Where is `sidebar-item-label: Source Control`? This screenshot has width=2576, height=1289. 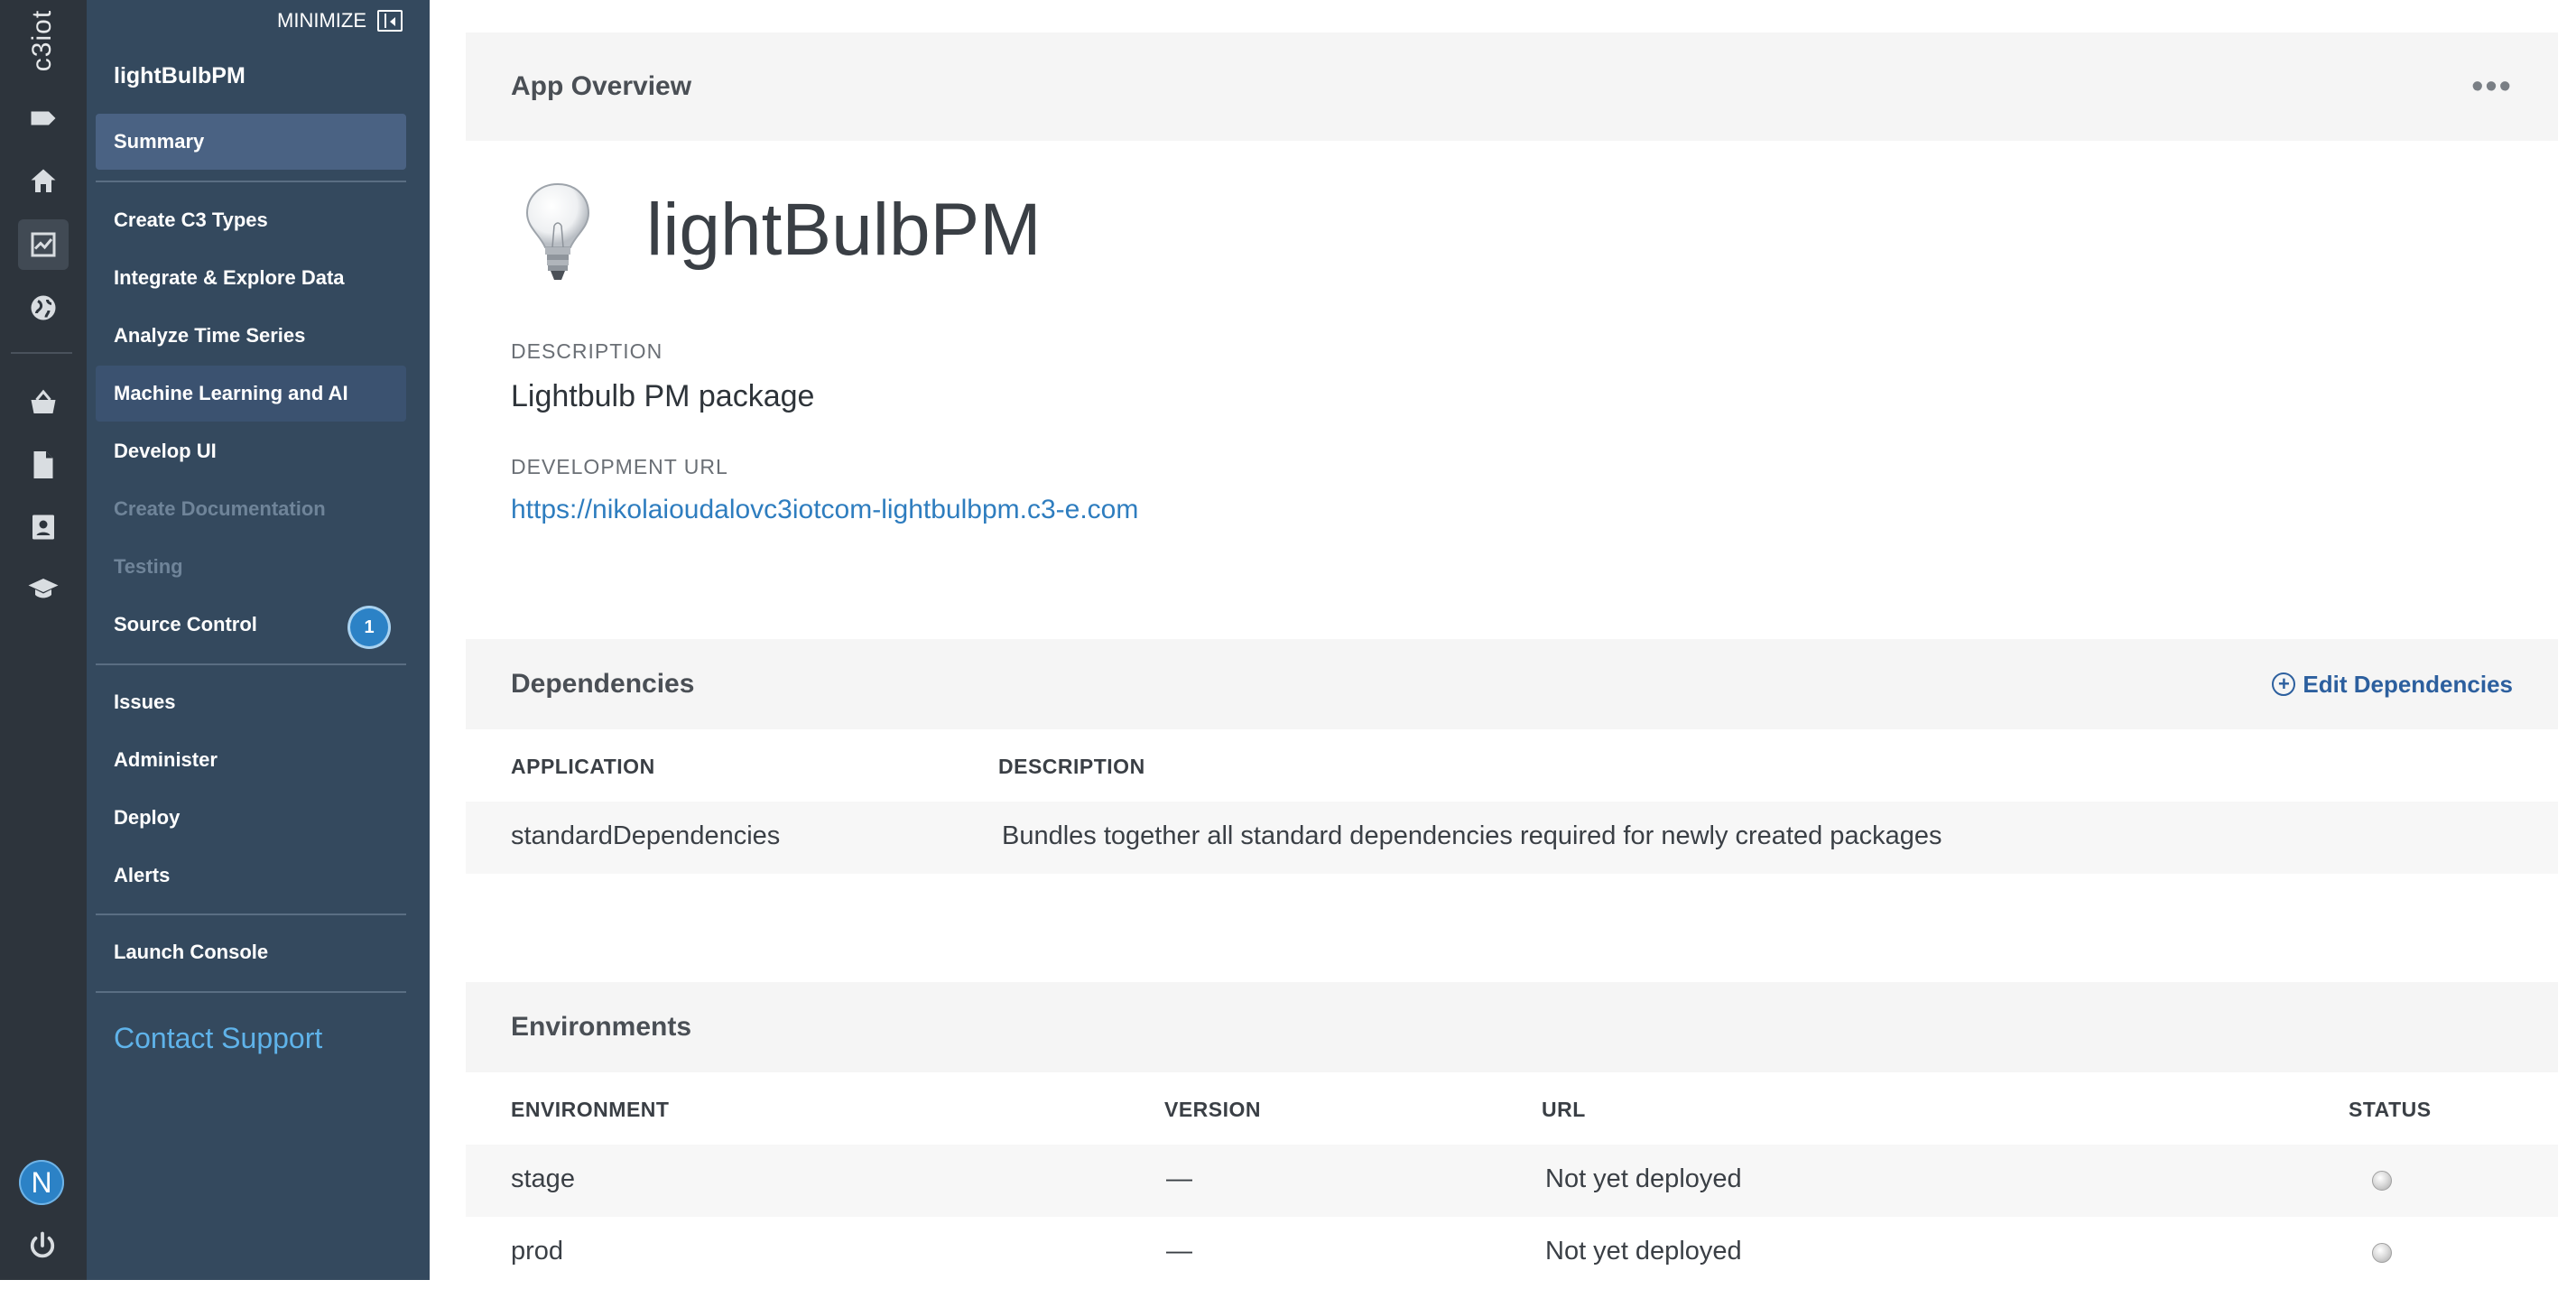 sidebar-item-label: Source Control is located at coordinates (185, 624).